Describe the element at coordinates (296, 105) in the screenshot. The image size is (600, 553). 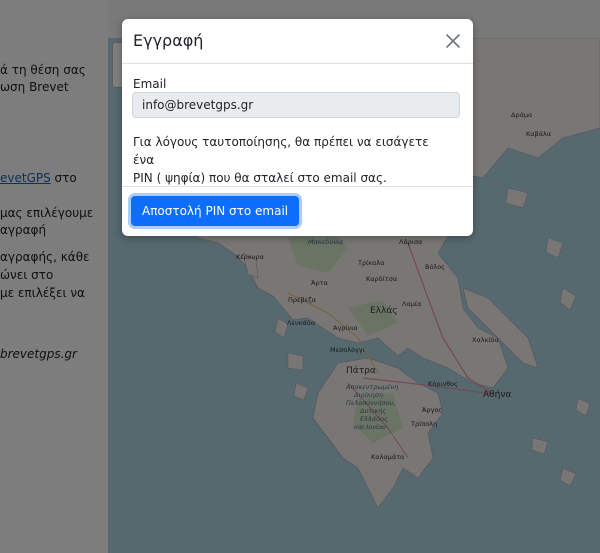
I see `email-field` at that location.